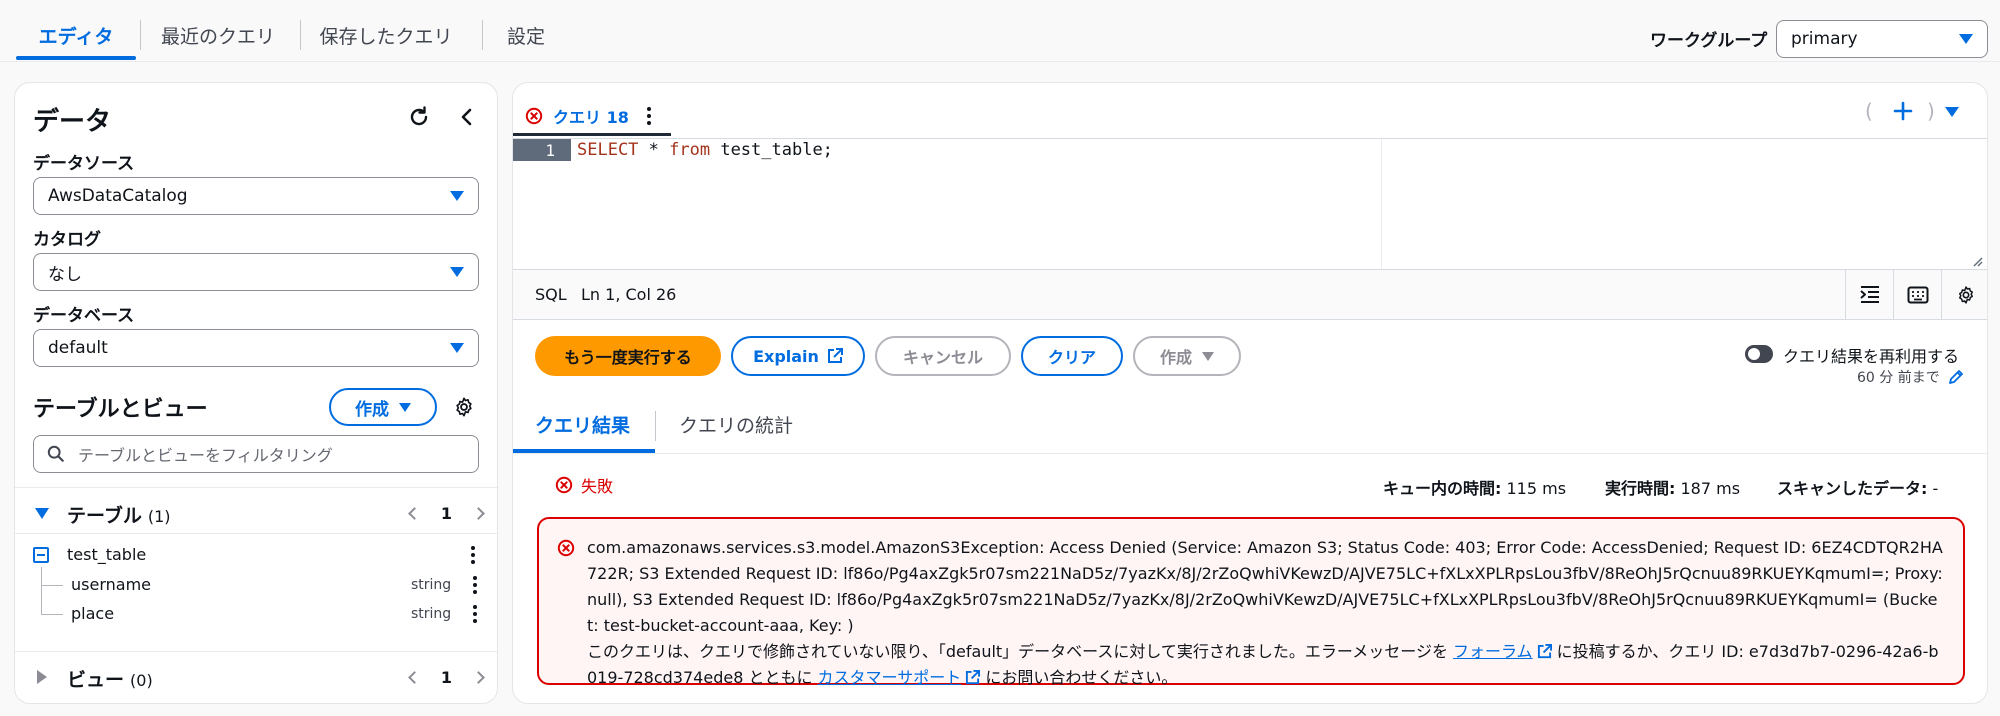  What do you see at coordinates (1903, 111) in the screenshot?
I see `add-query-tab-icon` at bounding box center [1903, 111].